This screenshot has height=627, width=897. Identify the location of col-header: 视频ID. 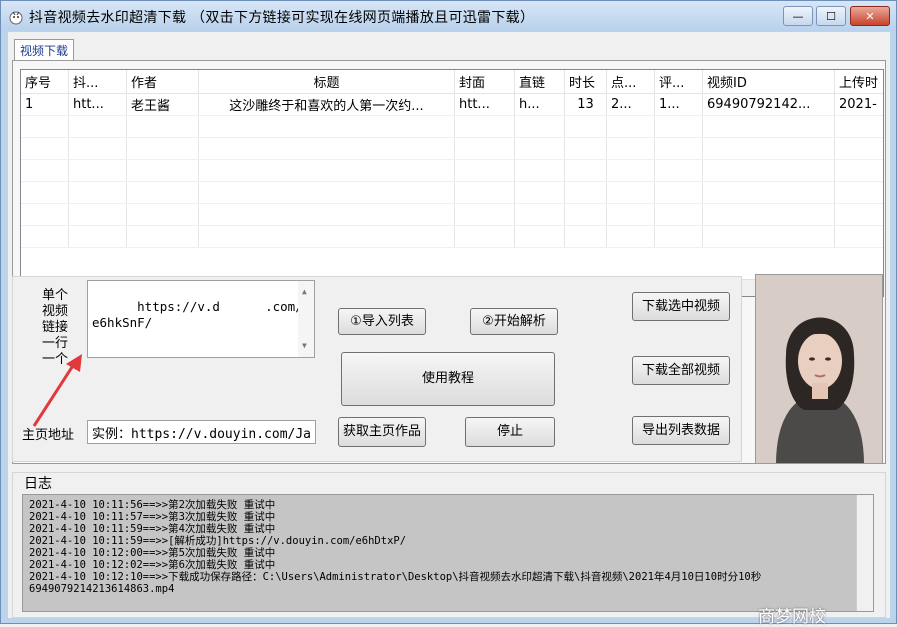
(769, 81).